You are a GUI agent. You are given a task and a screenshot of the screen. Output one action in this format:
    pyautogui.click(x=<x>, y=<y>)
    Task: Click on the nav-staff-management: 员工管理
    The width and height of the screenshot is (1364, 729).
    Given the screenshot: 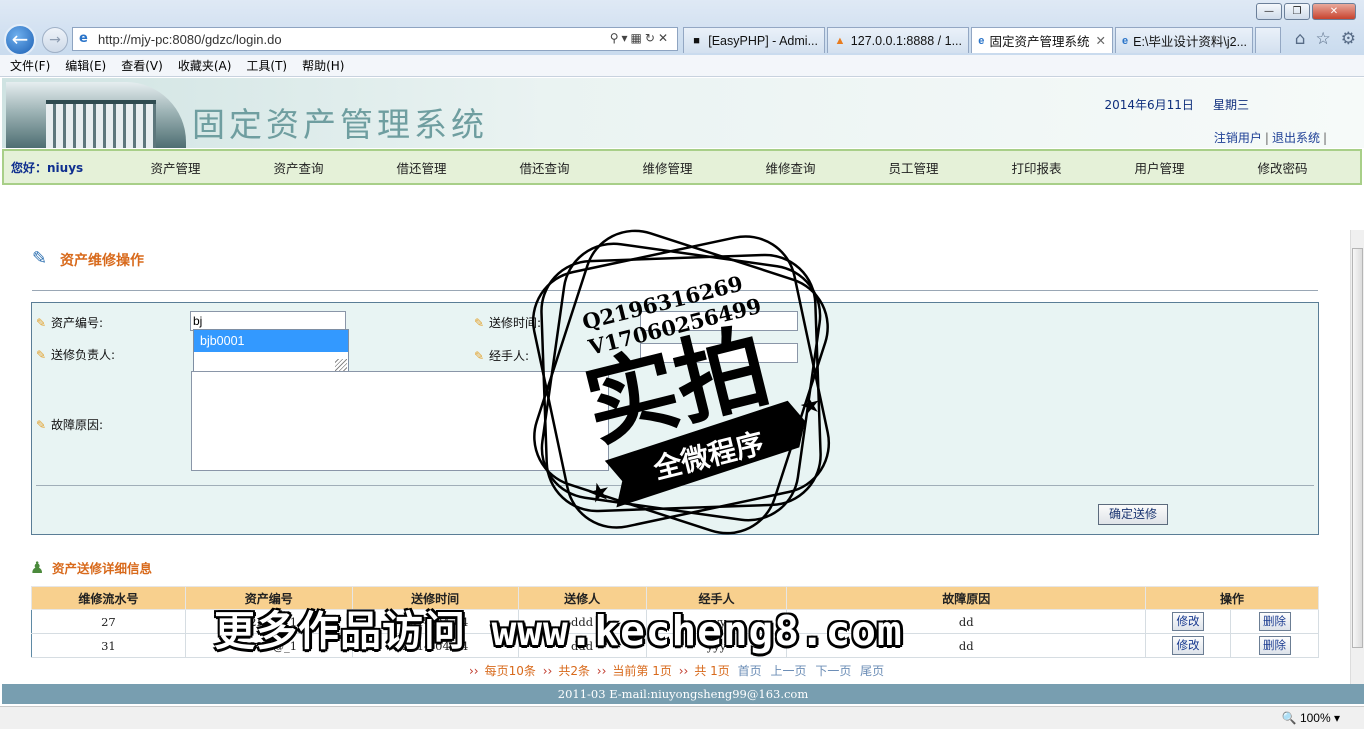 What is the action you would take?
    pyautogui.click(x=913, y=167)
    